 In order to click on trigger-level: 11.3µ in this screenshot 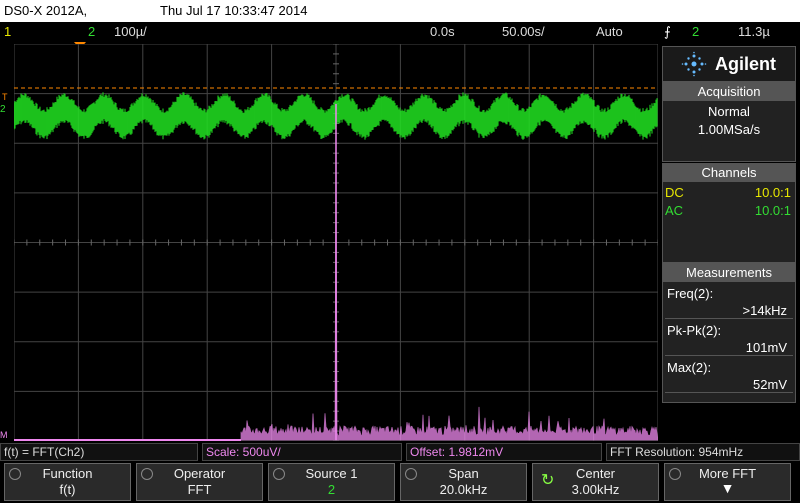, I will do `click(754, 31)`.